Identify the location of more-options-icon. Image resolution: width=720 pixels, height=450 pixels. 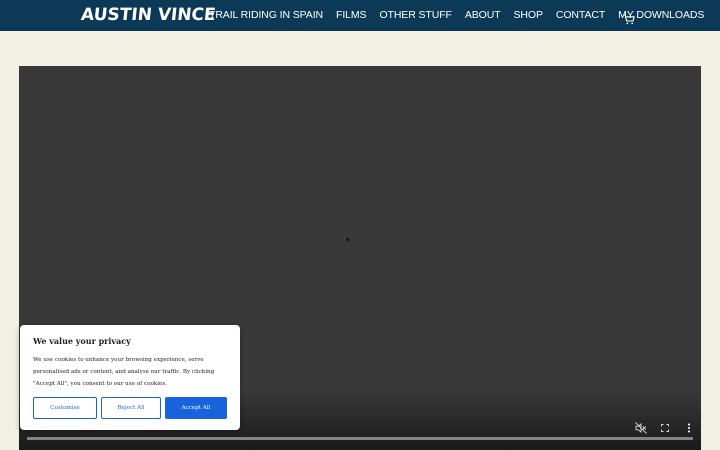
(689, 427).